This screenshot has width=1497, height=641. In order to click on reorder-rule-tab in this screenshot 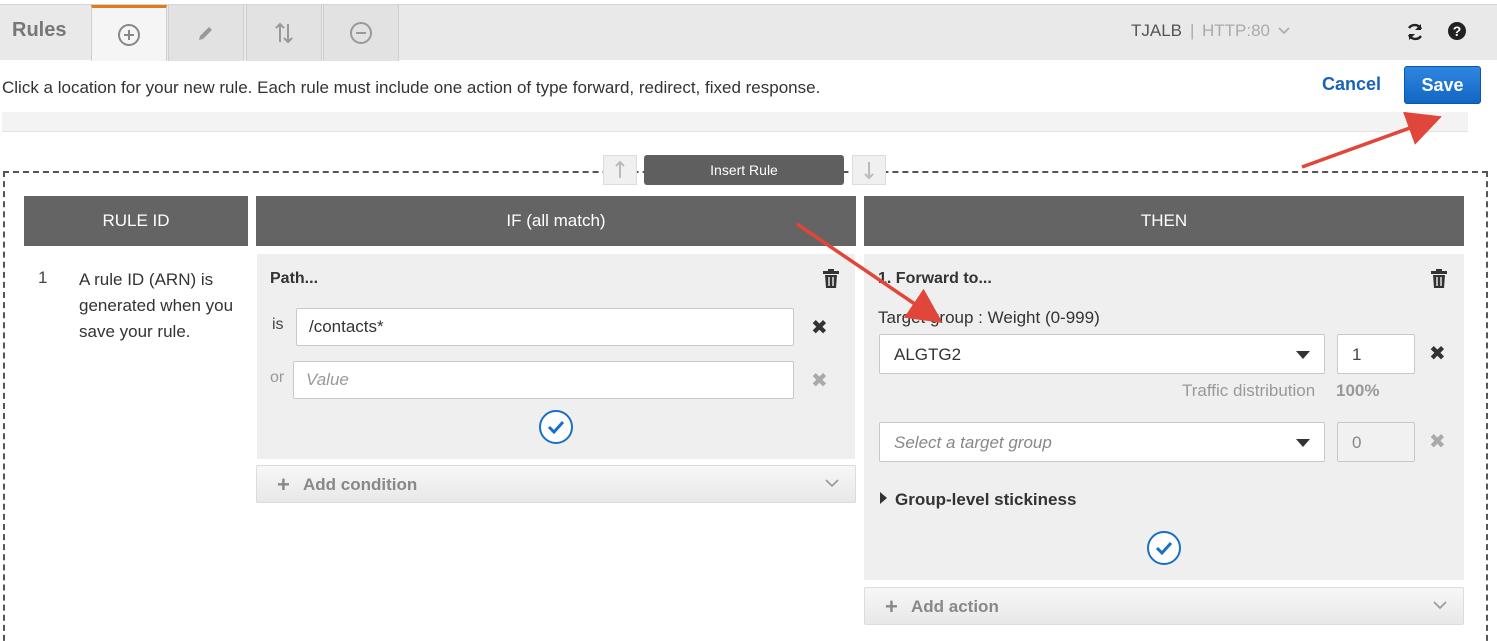, I will do `click(284, 33)`.